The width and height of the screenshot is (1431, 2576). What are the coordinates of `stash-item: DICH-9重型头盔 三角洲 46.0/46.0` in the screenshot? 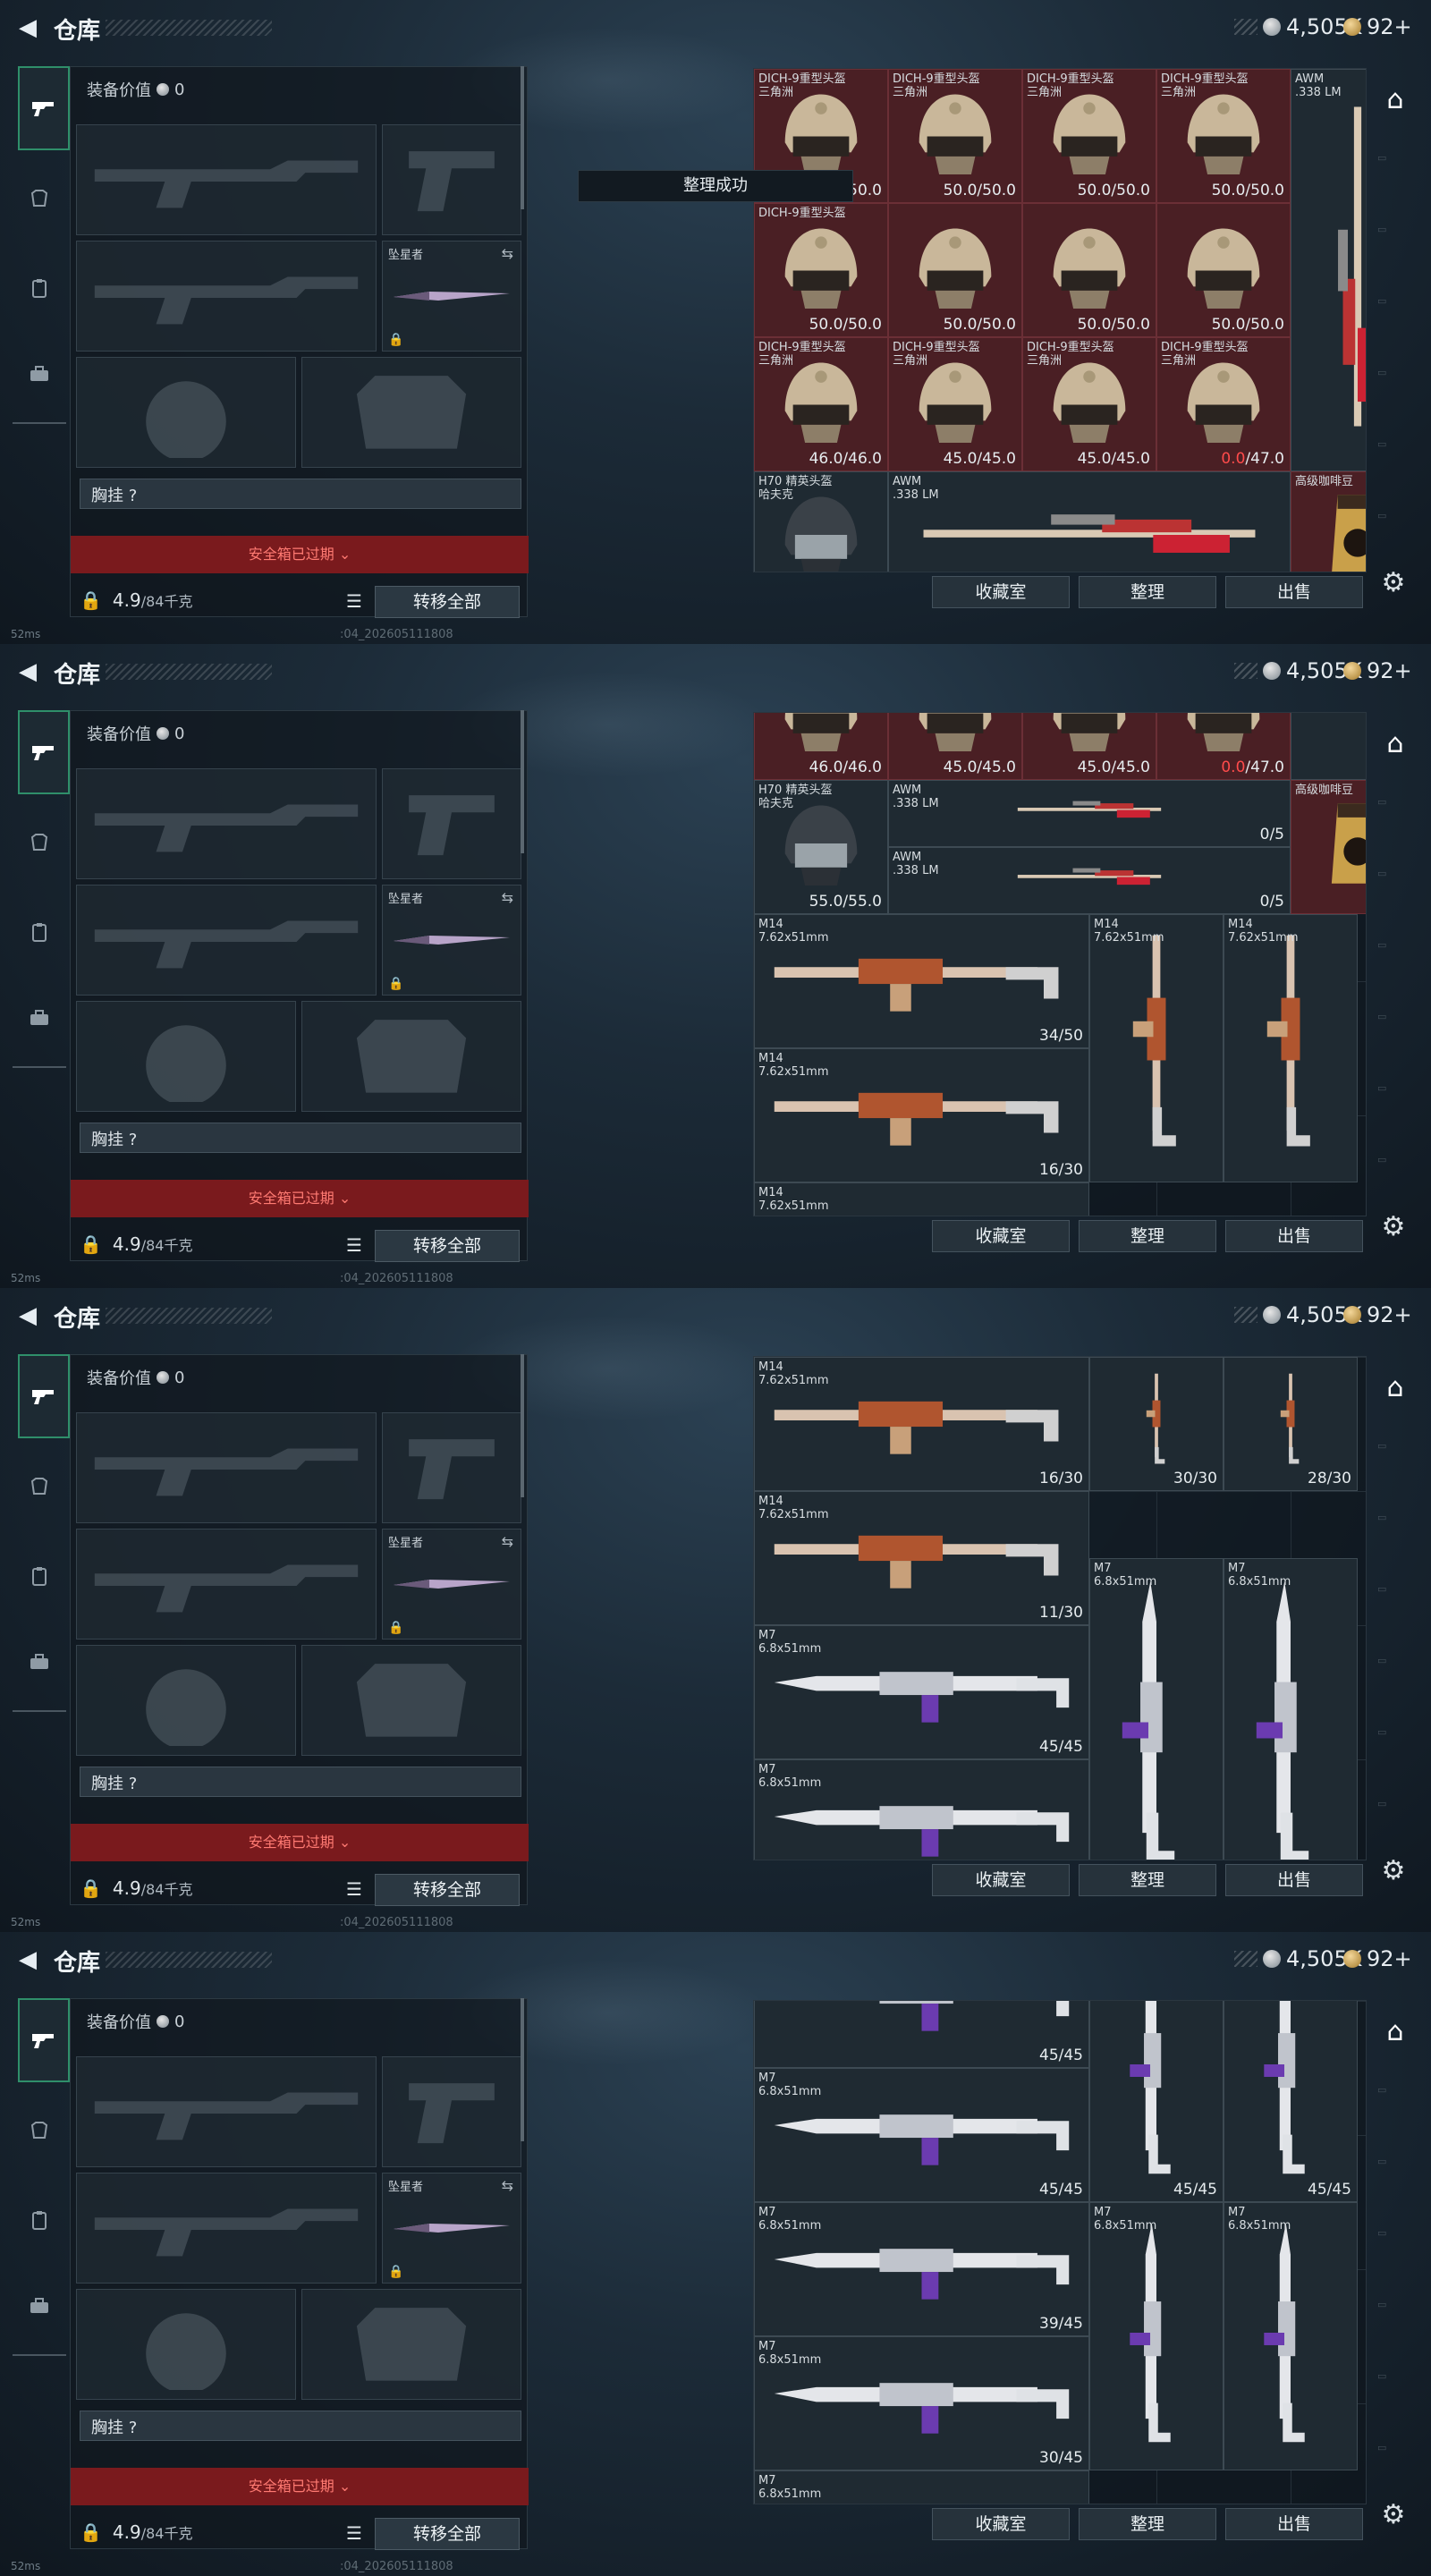 It's located at (821, 404).